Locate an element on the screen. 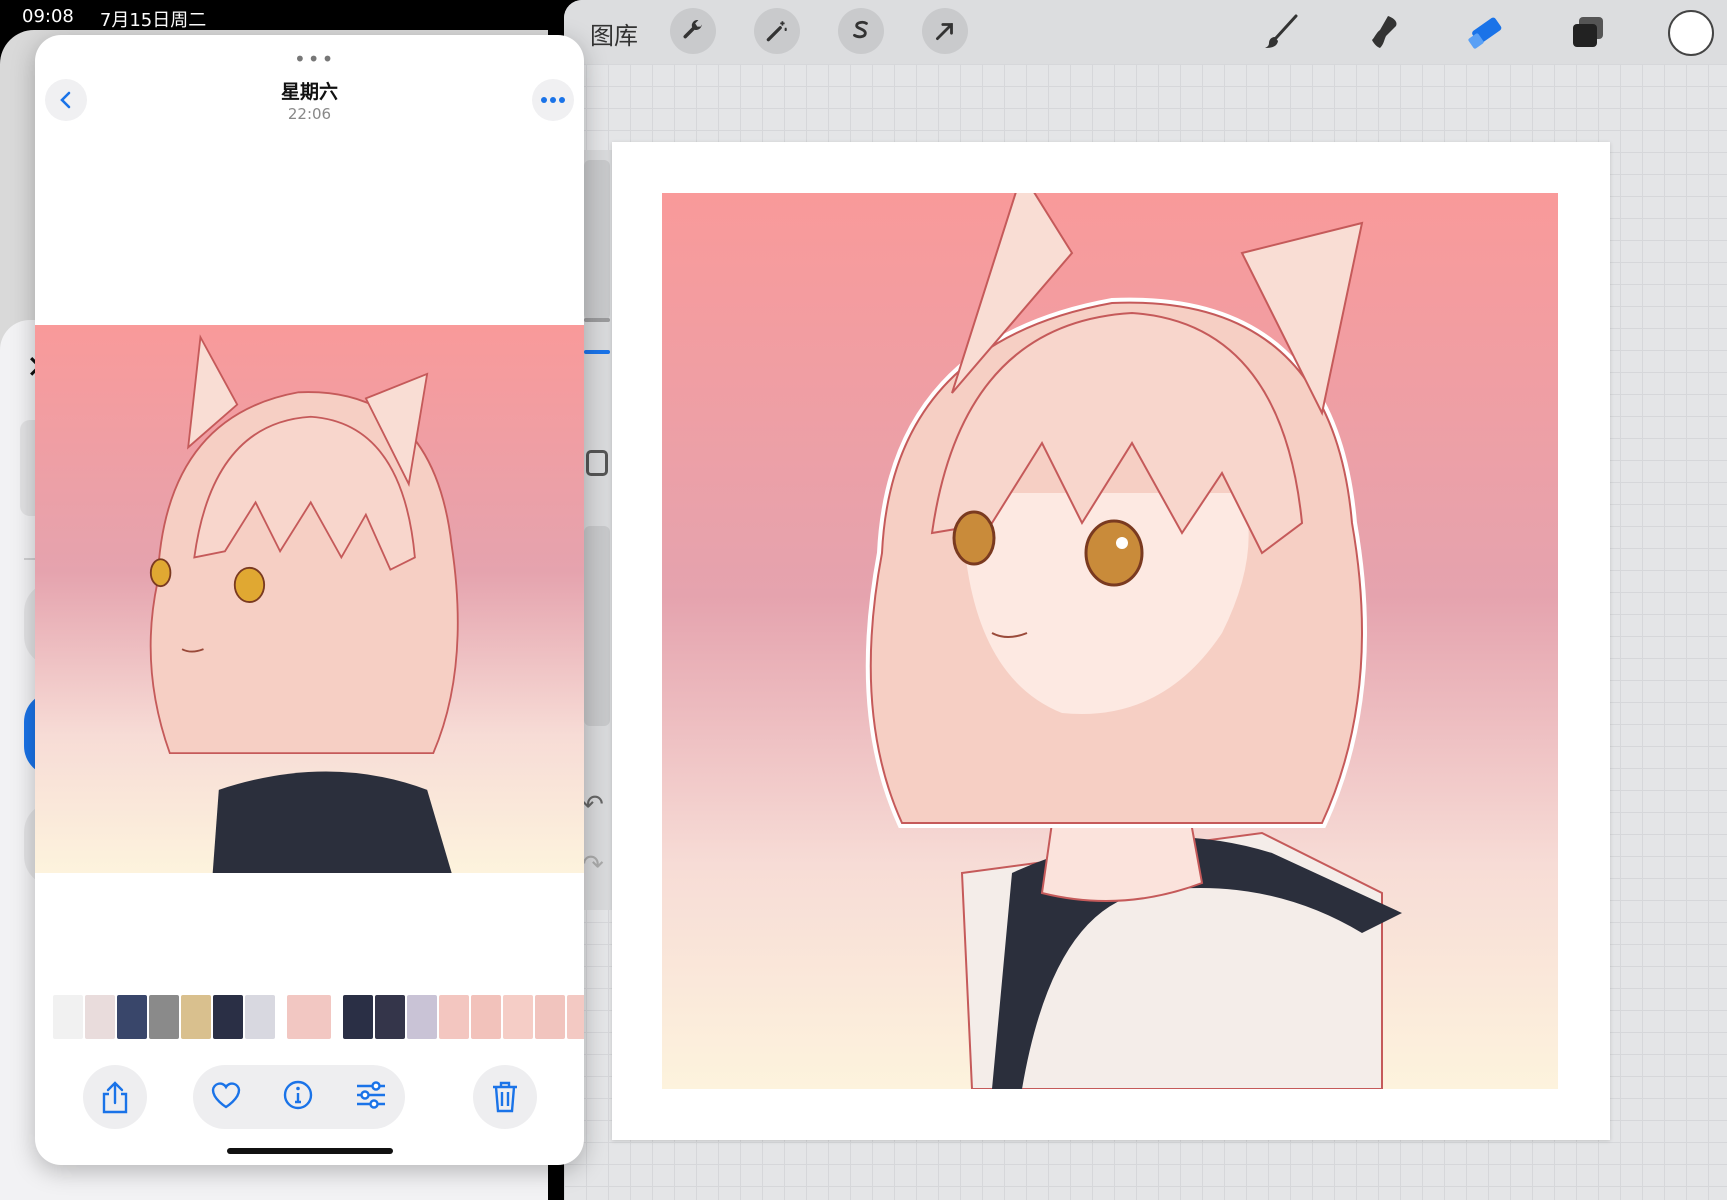 This screenshot has width=1727, height=1200. brush-icon is located at coordinates (1282, 32).